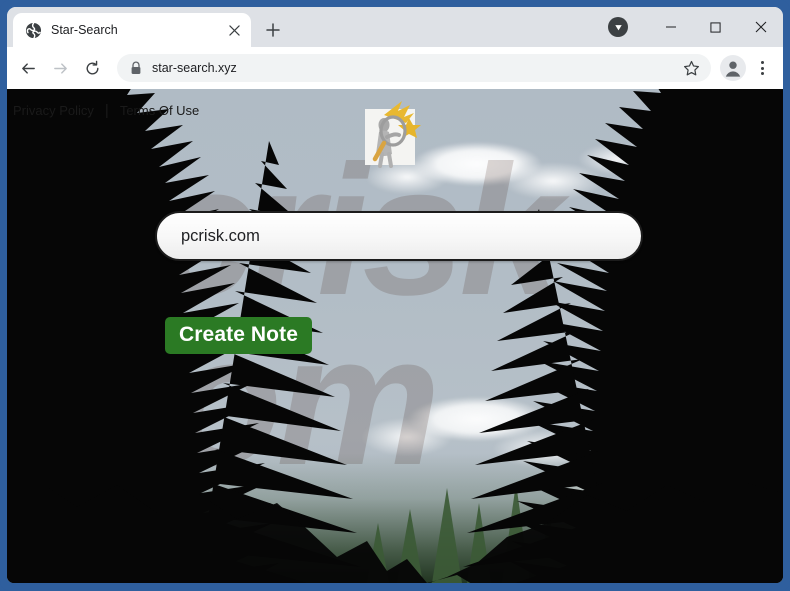 The width and height of the screenshot is (790, 591). I want to click on tab-strip: Star-Search, so click(395, 27).